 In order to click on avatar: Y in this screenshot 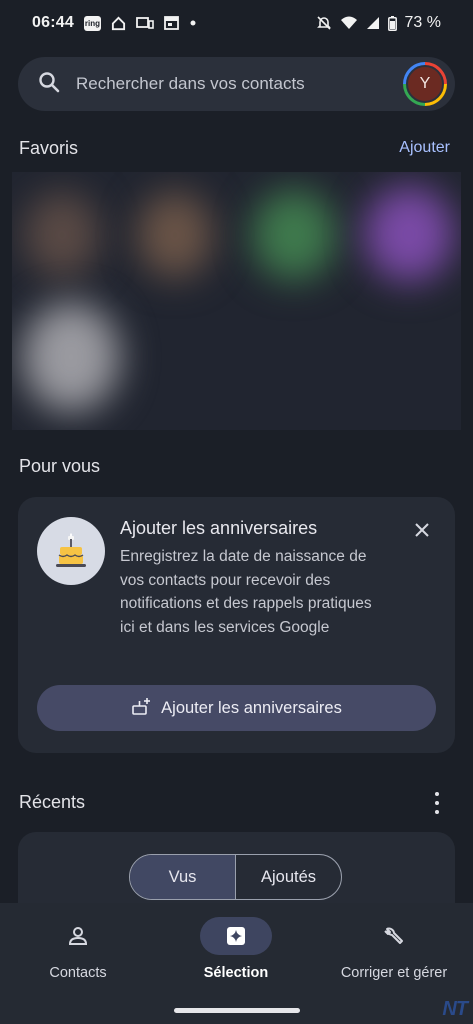, I will do `click(425, 84)`.